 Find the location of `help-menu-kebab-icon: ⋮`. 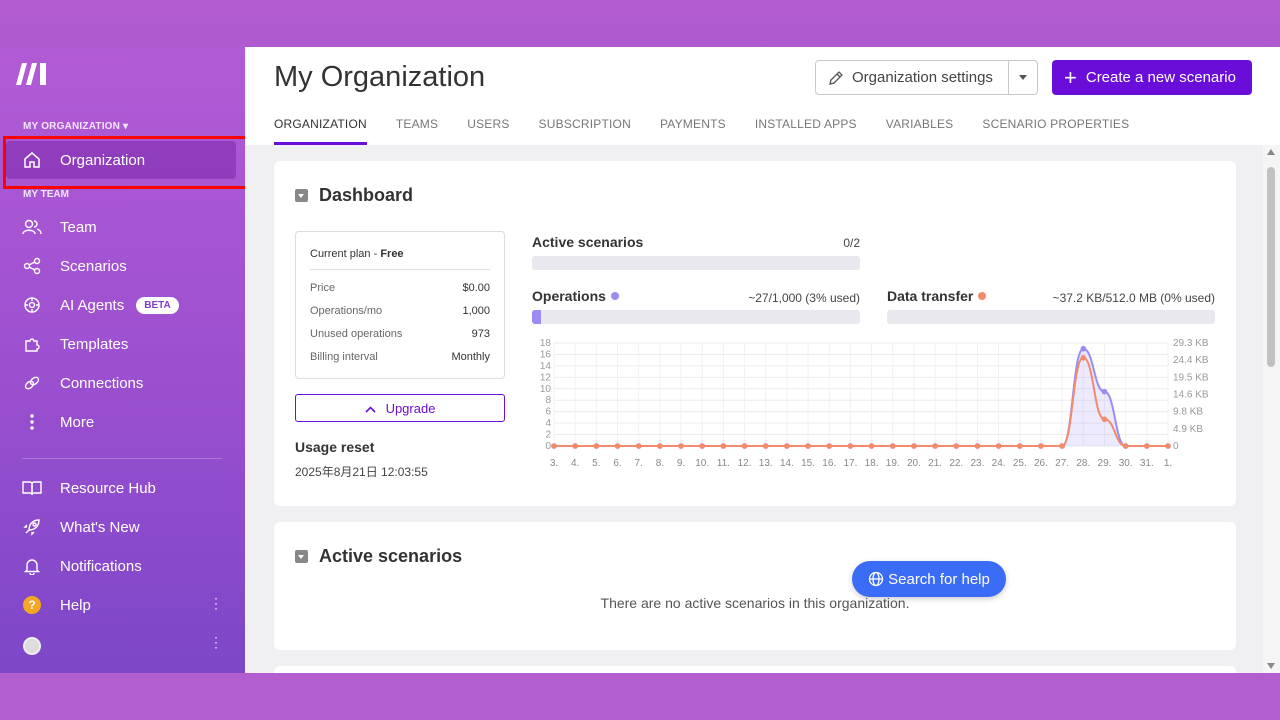

help-menu-kebab-icon: ⋮ is located at coordinates (216, 603).